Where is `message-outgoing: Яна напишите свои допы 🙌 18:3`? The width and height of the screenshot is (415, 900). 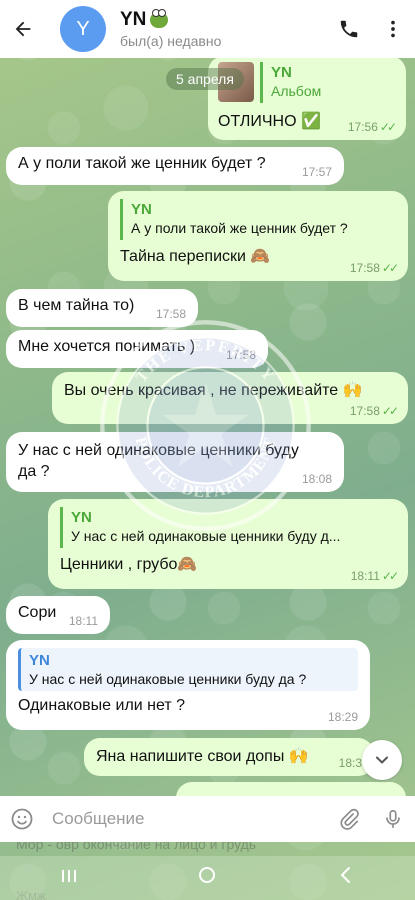
message-outgoing: Яна напишите свои допы 🙌 18:3 is located at coordinates (229, 757).